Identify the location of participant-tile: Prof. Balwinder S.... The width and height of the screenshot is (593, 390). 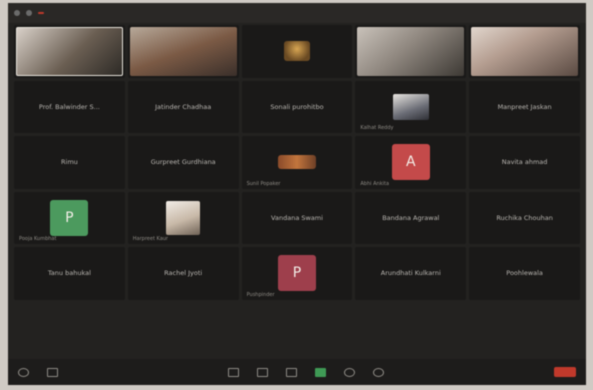
(69, 106).